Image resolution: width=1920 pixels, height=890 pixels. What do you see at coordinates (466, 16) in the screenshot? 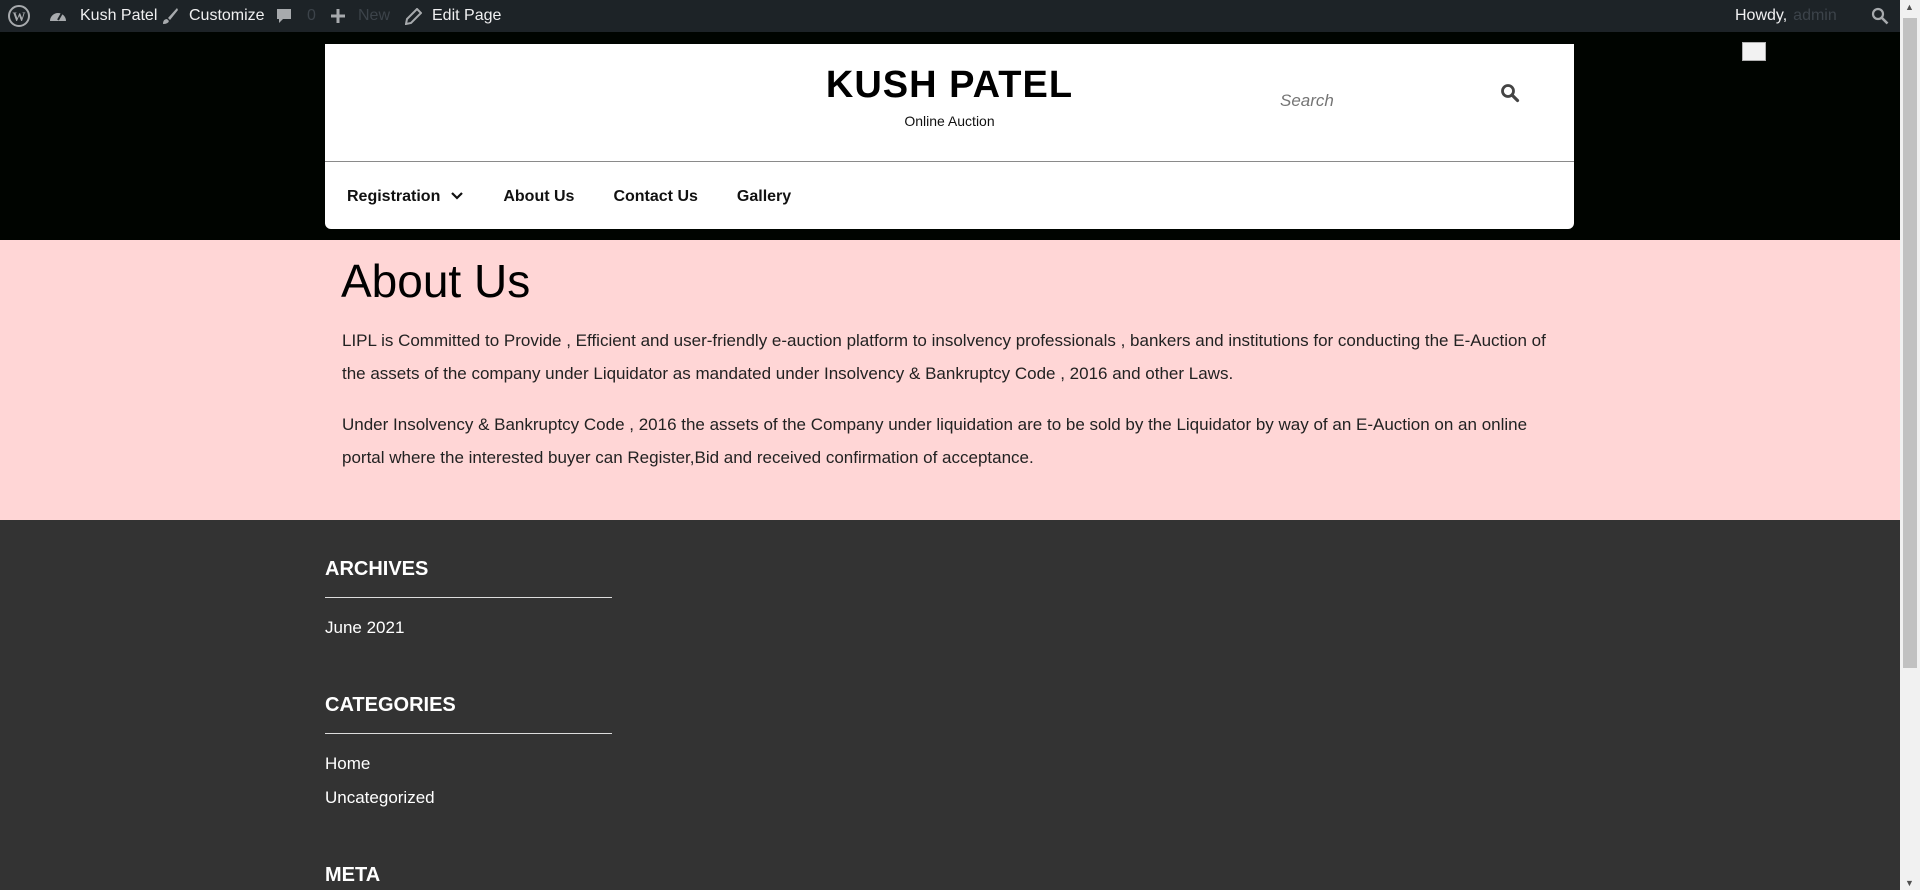
I see `edit-page-label: Edit Page` at bounding box center [466, 16].